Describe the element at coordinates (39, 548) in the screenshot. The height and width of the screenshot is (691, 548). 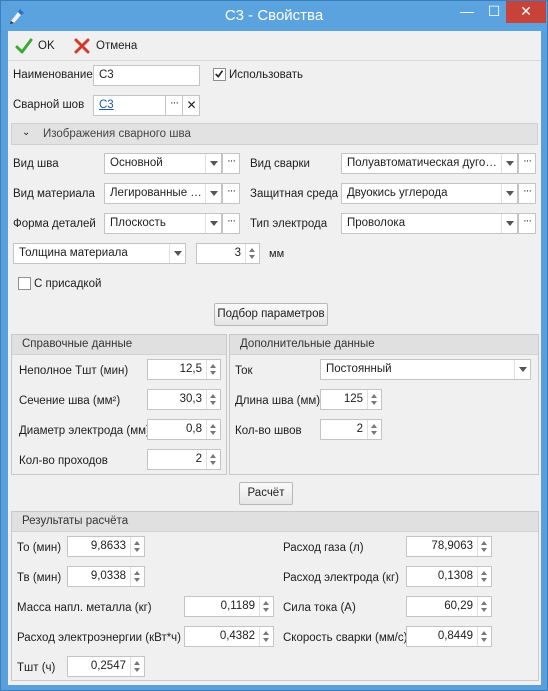
I see `to-label: То (мин)` at that location.